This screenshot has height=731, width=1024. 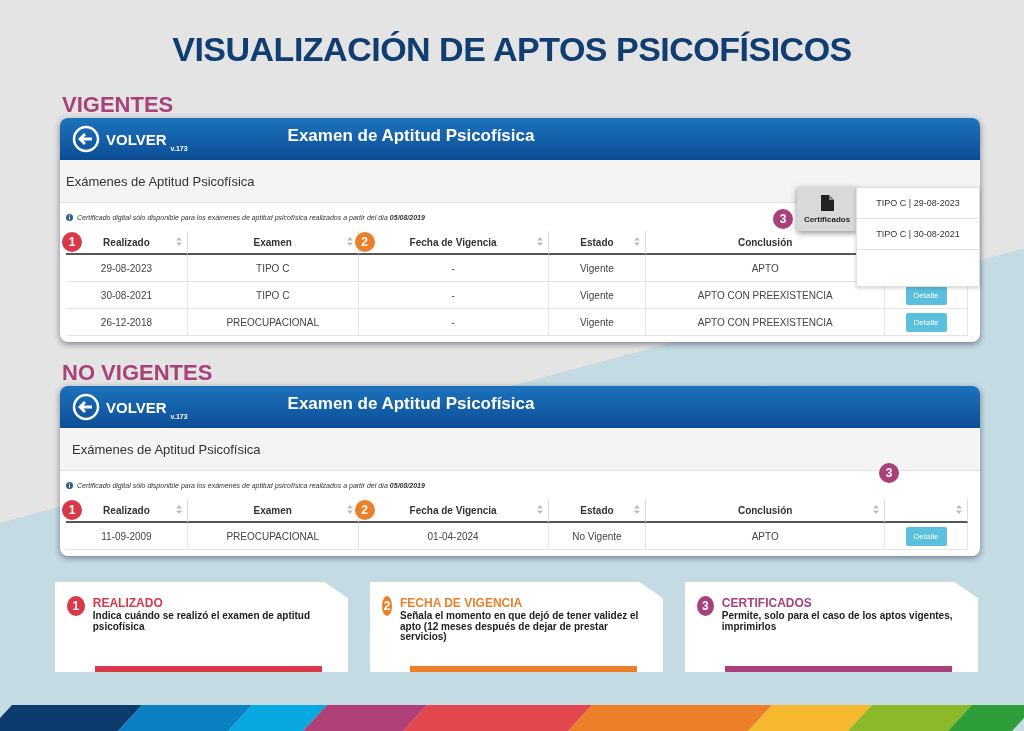 What do you see at coordinates (202, 621) in the screenshot?
I see `legend-text: Indica cuándo se realizó el examen de aptitud psicofísica` at bounding box center [202, 621].